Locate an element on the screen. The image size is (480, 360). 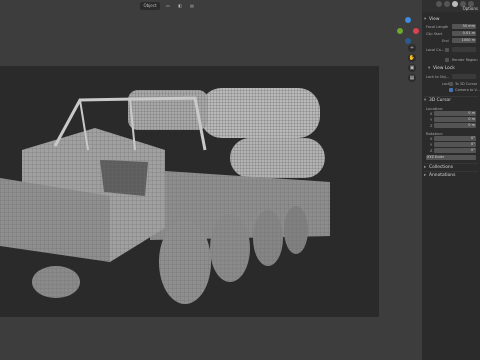
loc-z-field: 0 m is located at coordinates (455, 125).